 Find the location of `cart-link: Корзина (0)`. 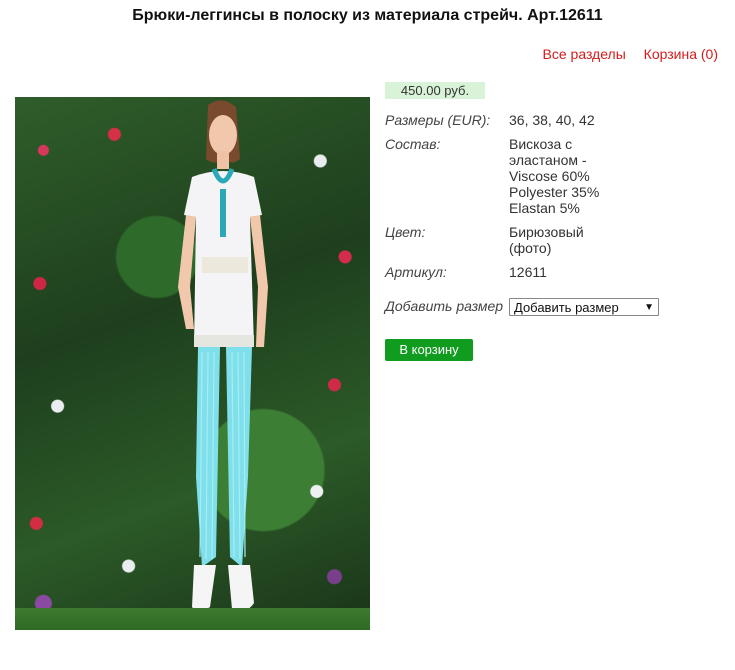

cart-link: Корзина (0) is located at coordinates (681, 54).